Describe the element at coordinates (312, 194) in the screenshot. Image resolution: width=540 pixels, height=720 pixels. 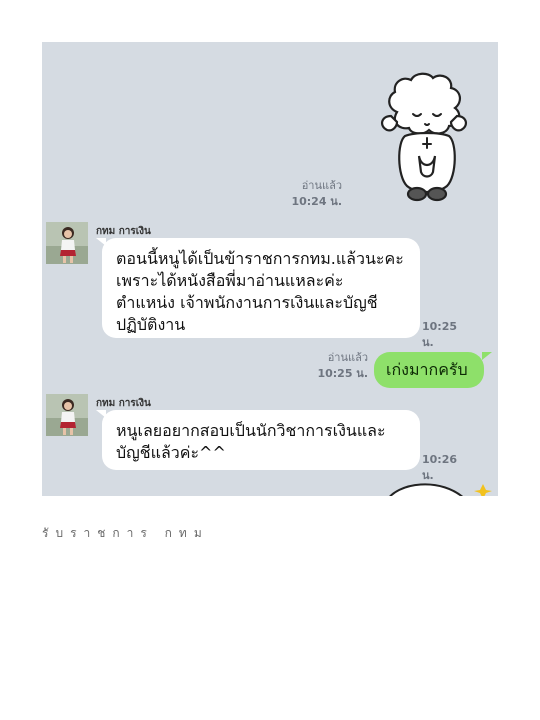
I see `sticker-read-receipt: อ่านแล้ว 10:24 น.` at that location.